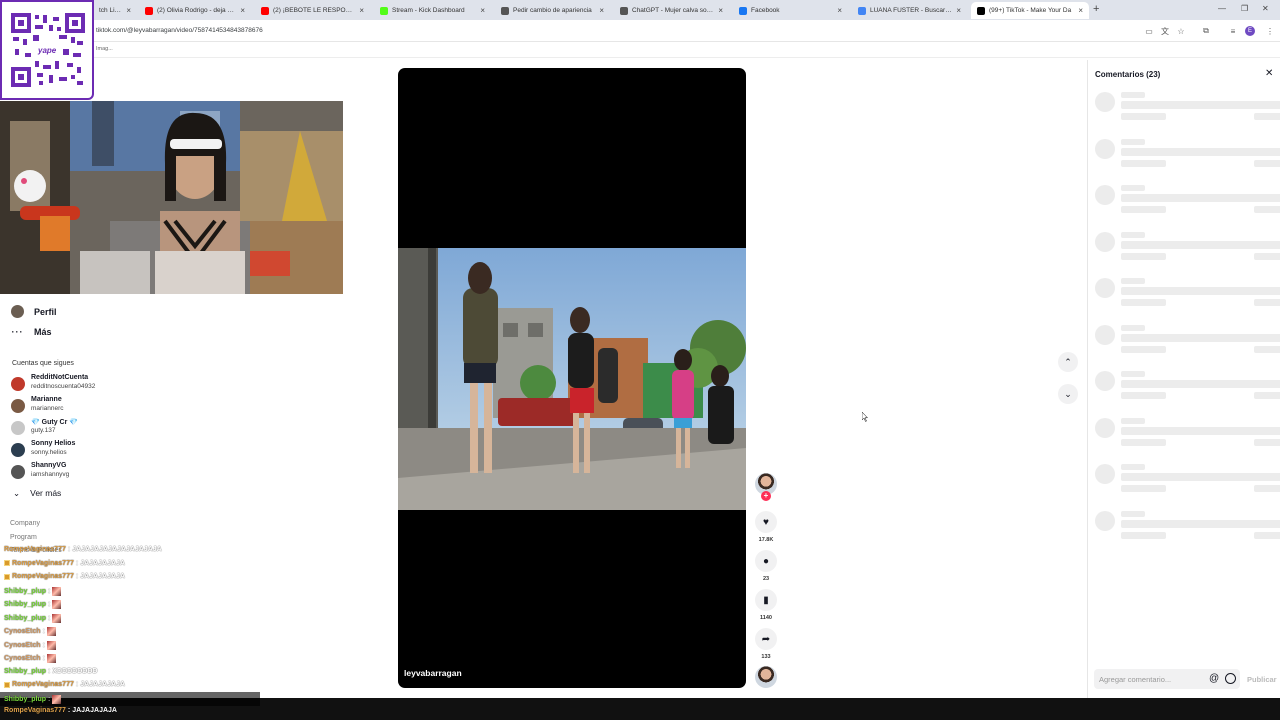  What do you see at coordinates (1265, 8) in the screenshot?
I see `close-window-icon: ✕` at bounding box center [1265, 8].